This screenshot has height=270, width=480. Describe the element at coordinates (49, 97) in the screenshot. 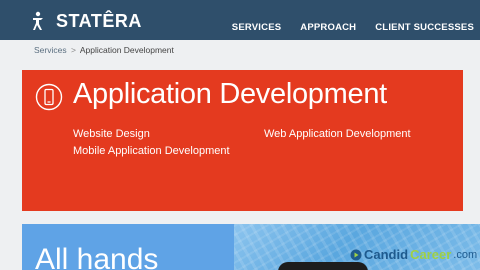

I see `mobile-phone-icon` at that location.